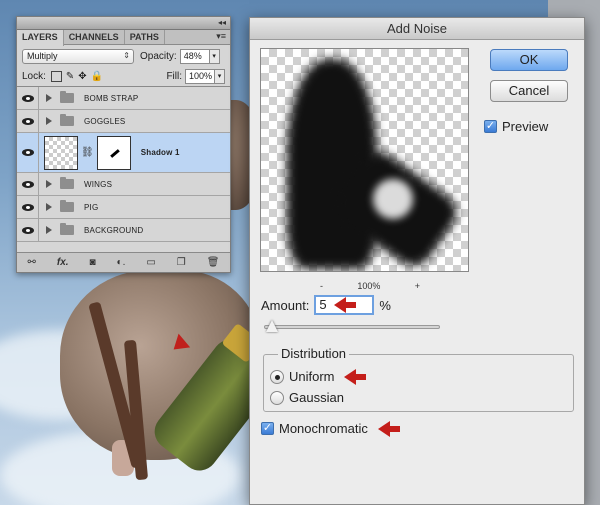 This screenshot has width=600, height=505. I want to click on fill-label: Fill:, so click(174, 76).